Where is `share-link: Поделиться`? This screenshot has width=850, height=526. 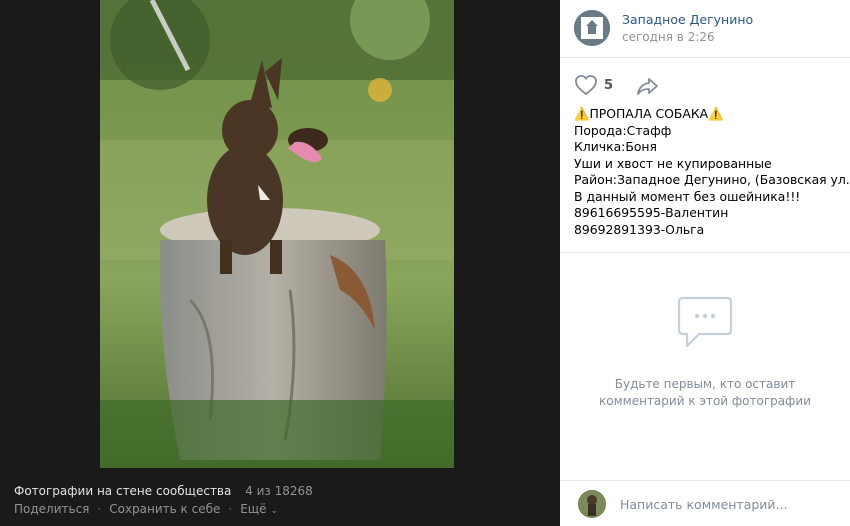 share-link: Поделиться is located at coordinates (51, 509).